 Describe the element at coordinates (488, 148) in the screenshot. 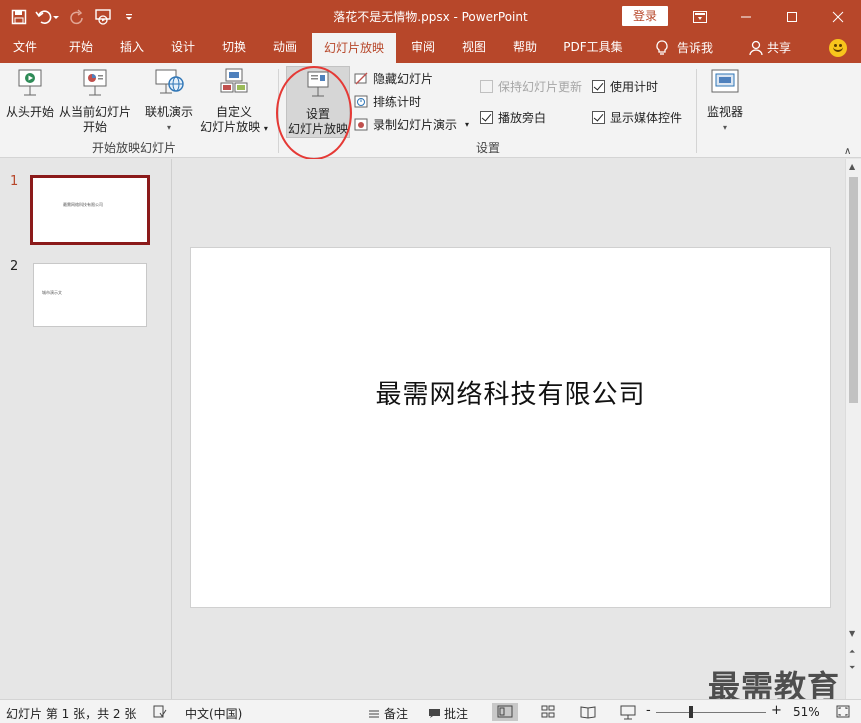

I see `group-label-setup: 设置` at that location.